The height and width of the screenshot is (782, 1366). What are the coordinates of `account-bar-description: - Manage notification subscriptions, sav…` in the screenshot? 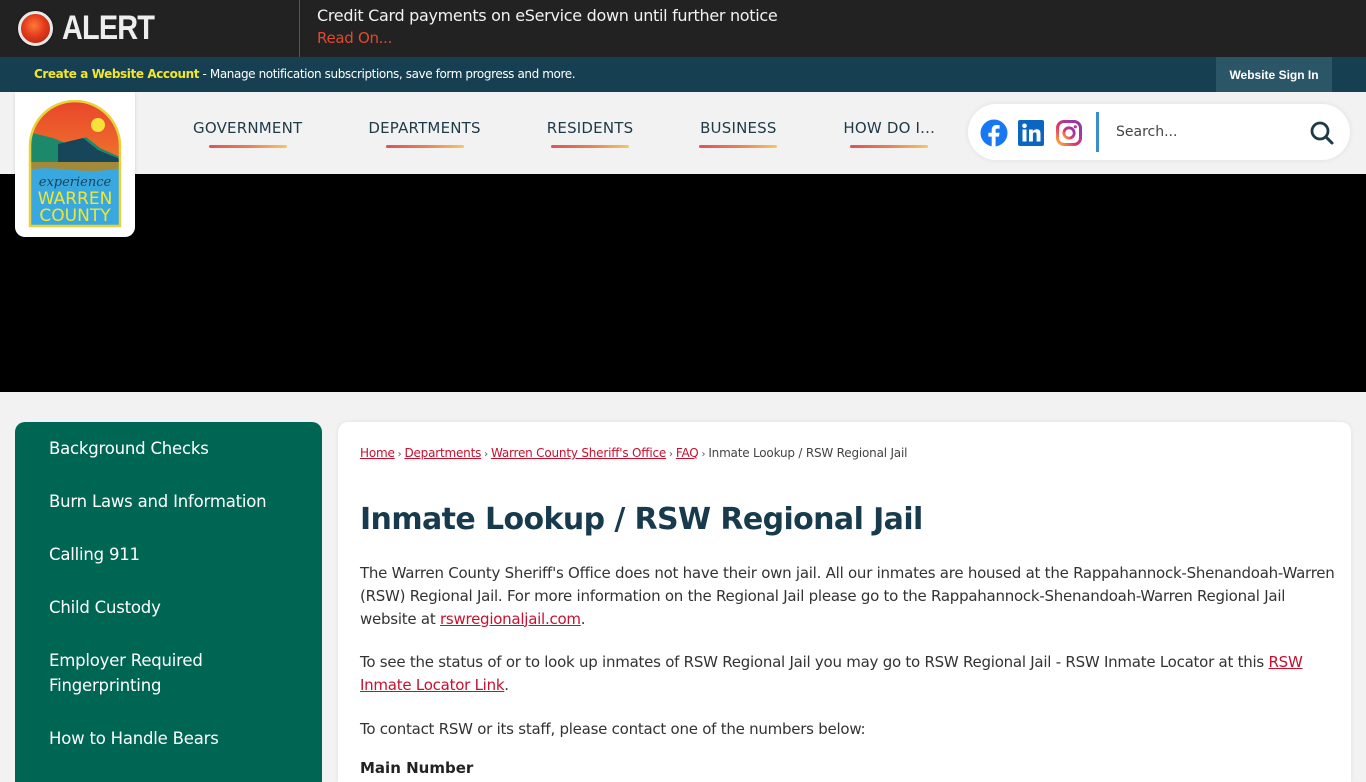 It's located at (387, 74).